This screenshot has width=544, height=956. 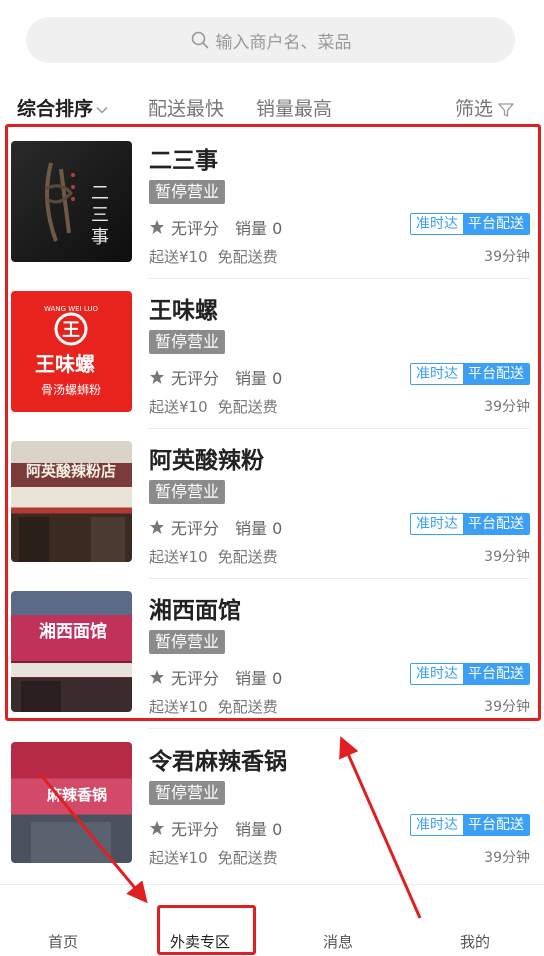 I want to click on nav-home: 首页, so click(x=63, y=941).